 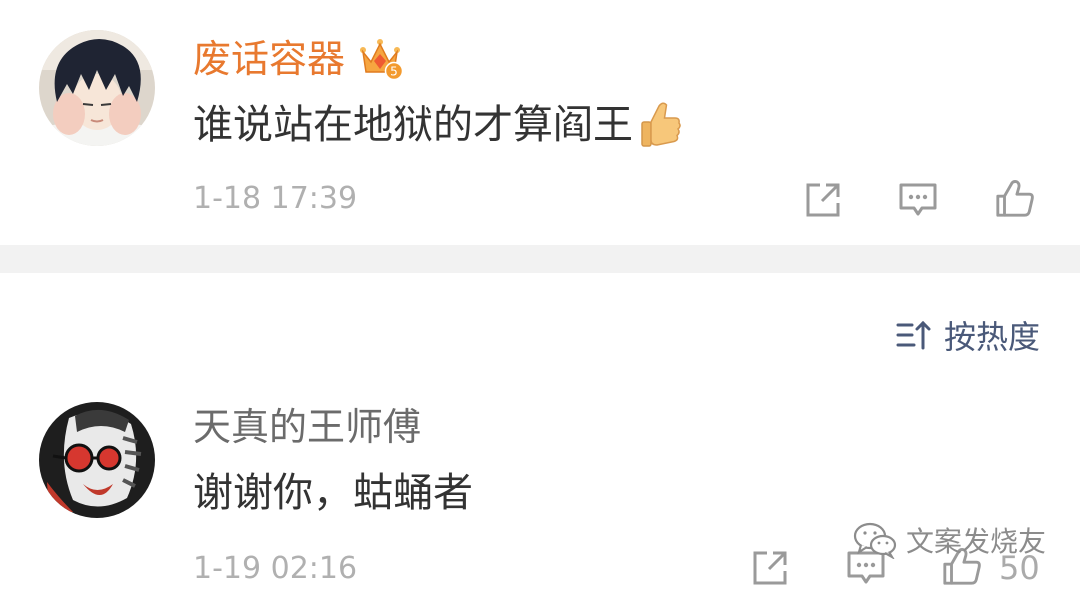 What do you see at coordinates (975, 541) in the screenshot?
I see `watermark-text: 文案发烧友` at bounding box center [975, 541].